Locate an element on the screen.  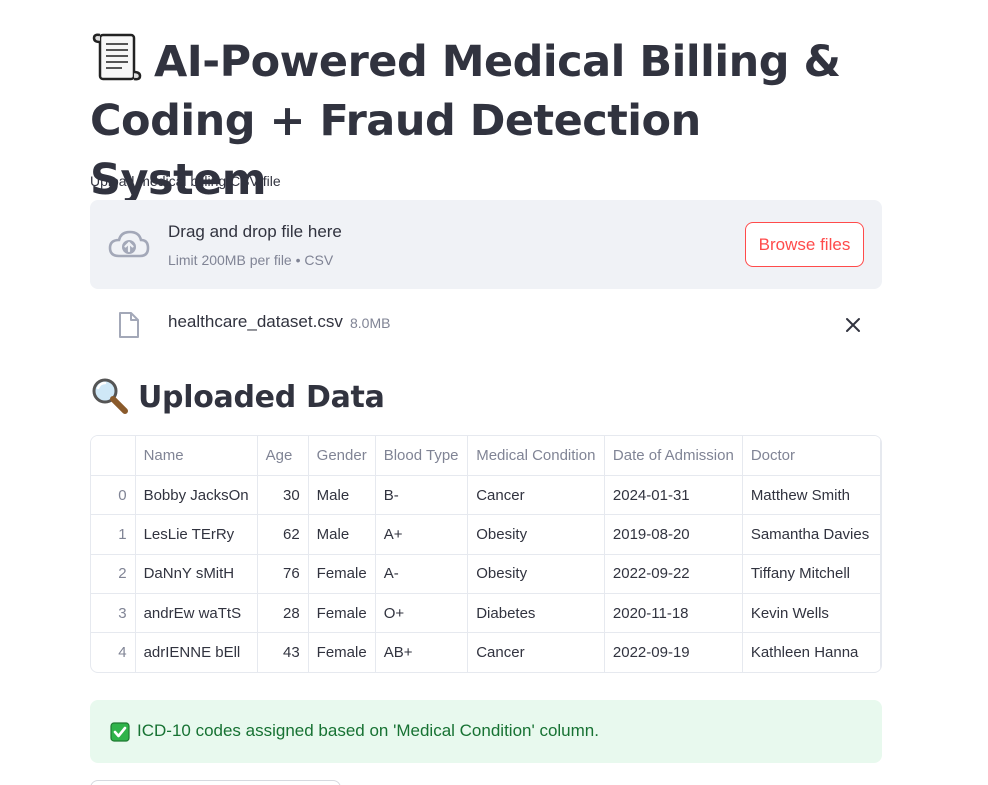
cloud-upload-icon is located at coordinates (129, 244).